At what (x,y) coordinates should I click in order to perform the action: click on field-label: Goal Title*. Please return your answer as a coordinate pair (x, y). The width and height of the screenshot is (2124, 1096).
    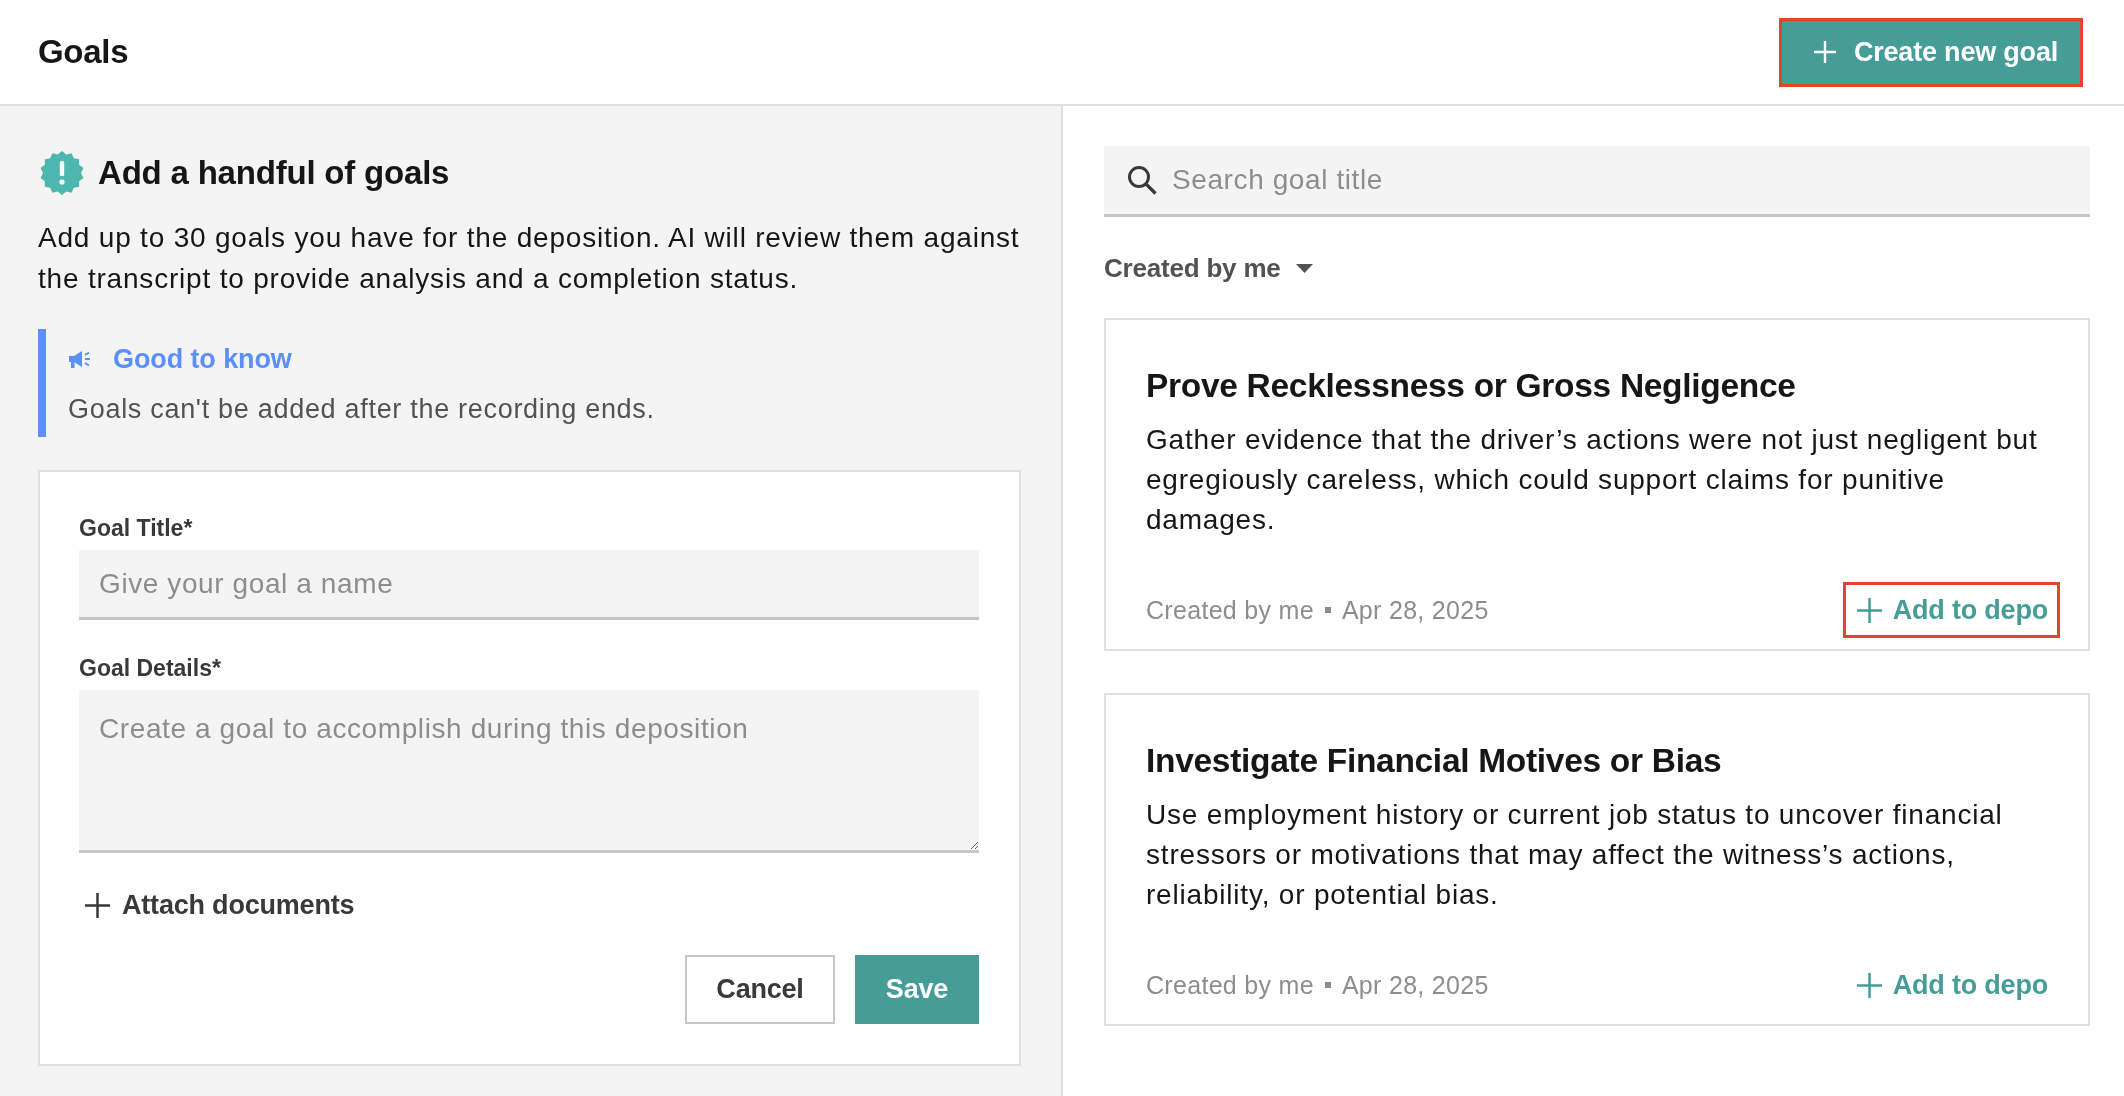
    Looking at the image, I should click on (136, 528).